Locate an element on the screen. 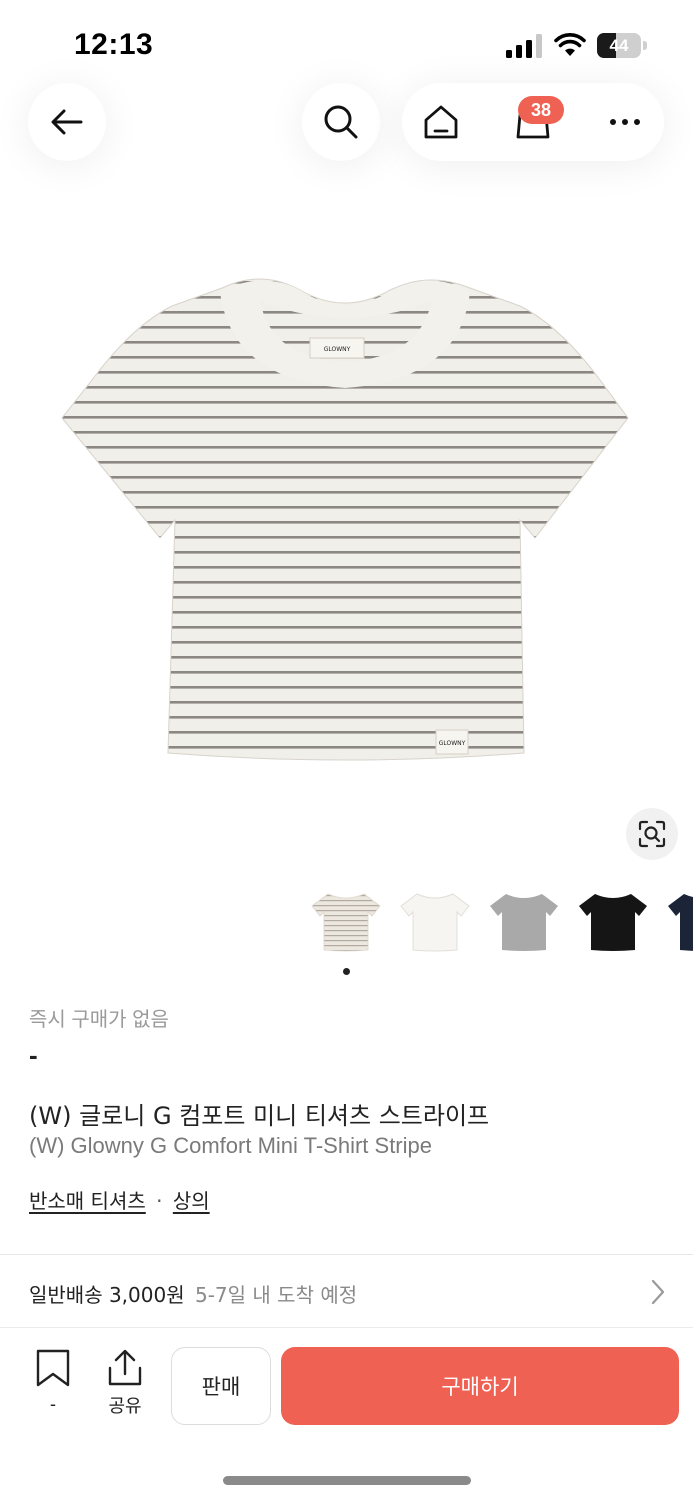 The height and width of the screenshot is (1500, 693). more-button is located at coordinates (625, 122).